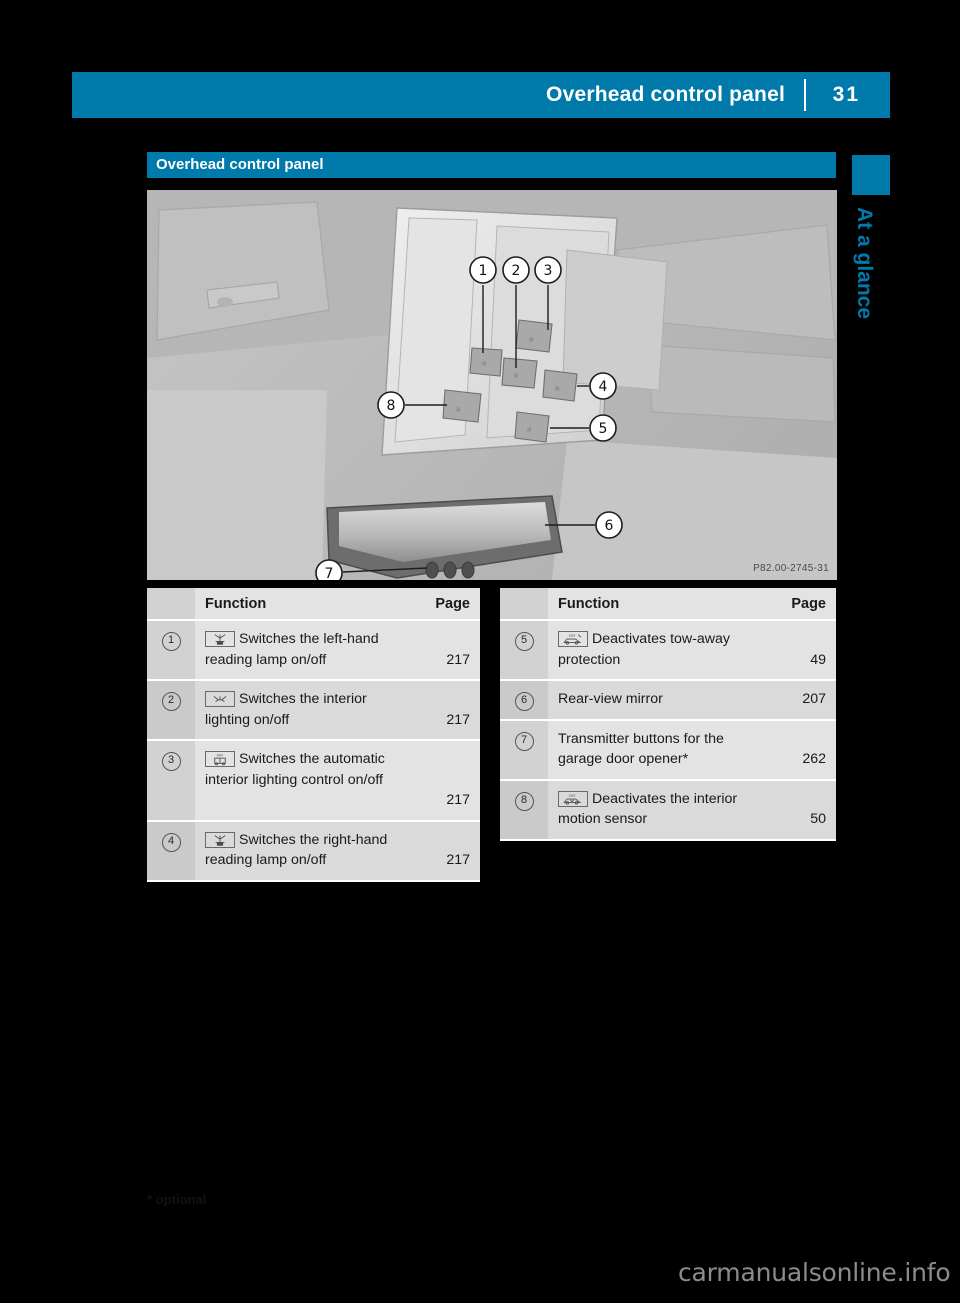 This screenshot has width=960, height=1303. Describe the element at coordinates (573, 798) in the screenshot. I see `interior-motion-sensor-off-icon: OFF` at that location.